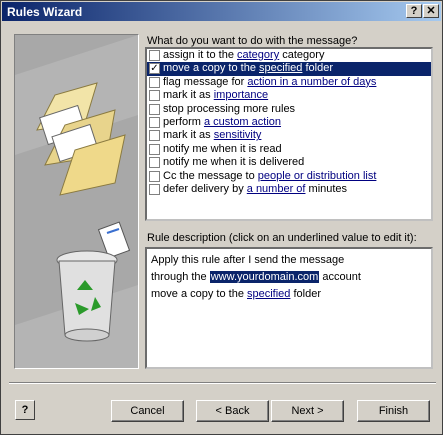 The image size is (443, 435). I want to click on action-item: mark it as importance, so click(289, 95).